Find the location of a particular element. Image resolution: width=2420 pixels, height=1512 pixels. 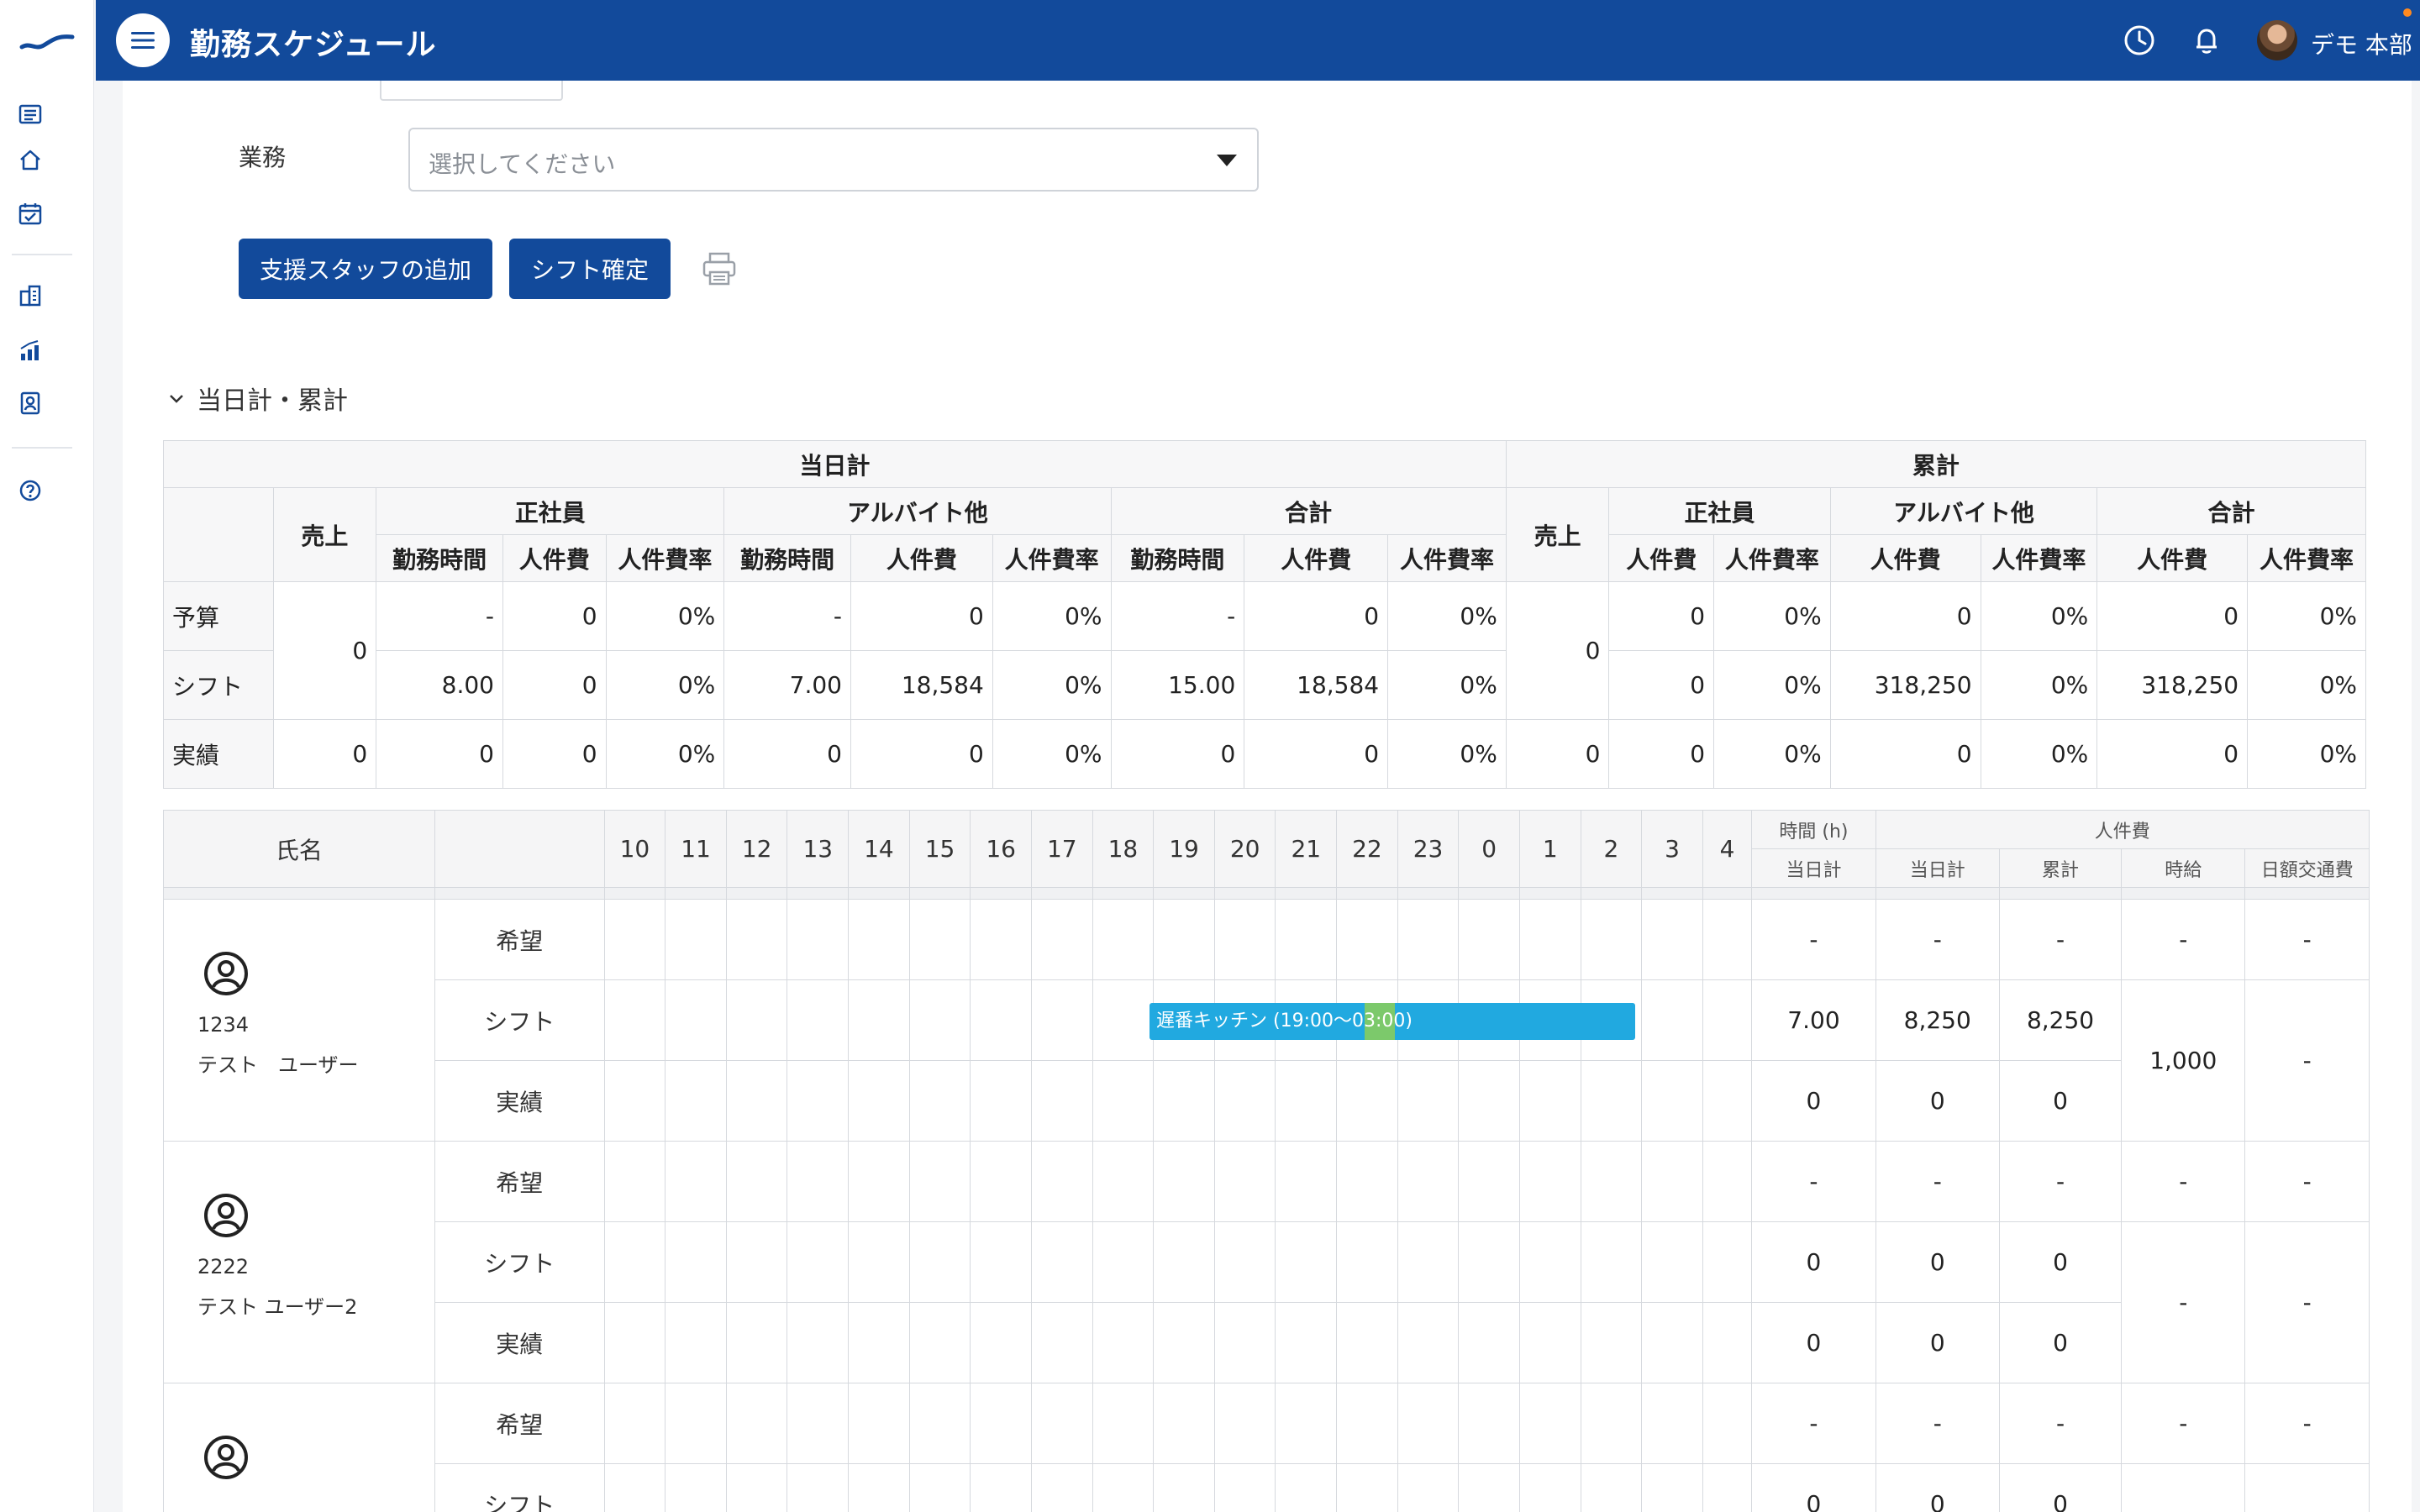

employee-name-cell: 1234 テスト ユーザー is located at coordinates (299, 1020).